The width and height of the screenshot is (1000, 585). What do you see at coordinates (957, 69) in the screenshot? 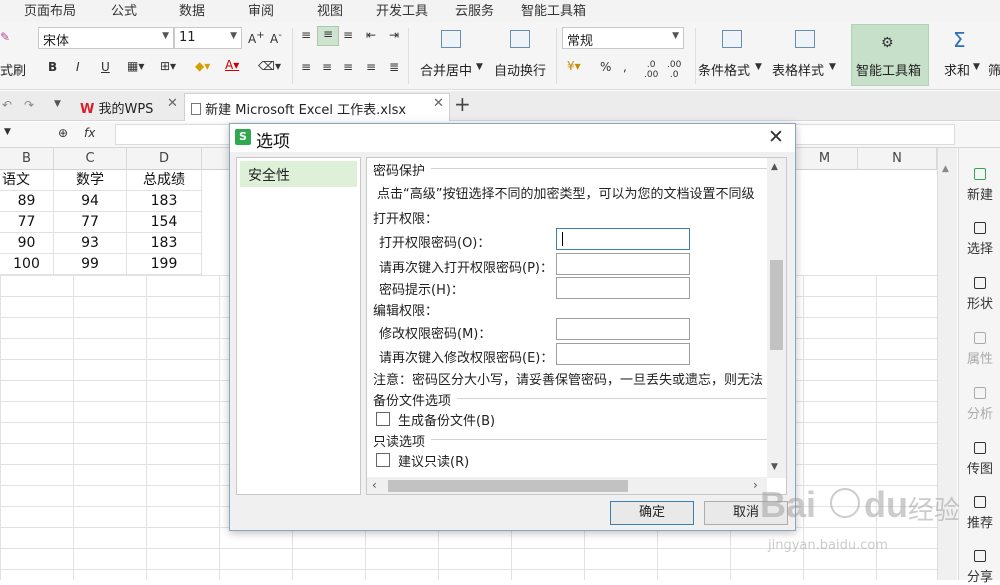
I see `sum-button: 求和` at bounding box center [957, 69].